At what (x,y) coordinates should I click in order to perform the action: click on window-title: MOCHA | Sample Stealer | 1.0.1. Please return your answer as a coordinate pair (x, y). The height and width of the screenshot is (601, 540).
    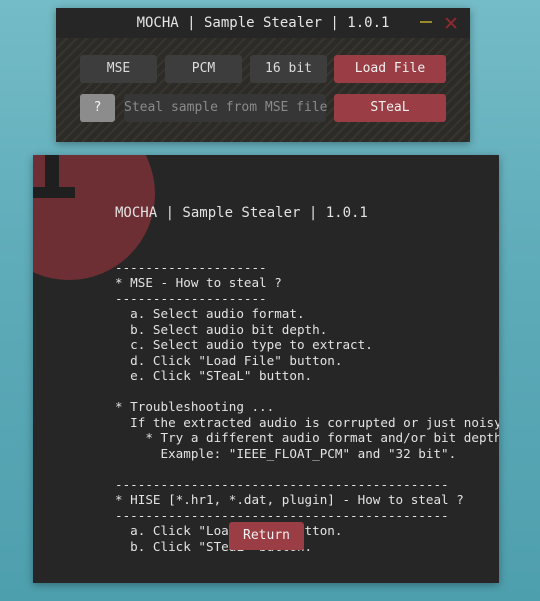
    Looking at the image, I should click on (263, 23).